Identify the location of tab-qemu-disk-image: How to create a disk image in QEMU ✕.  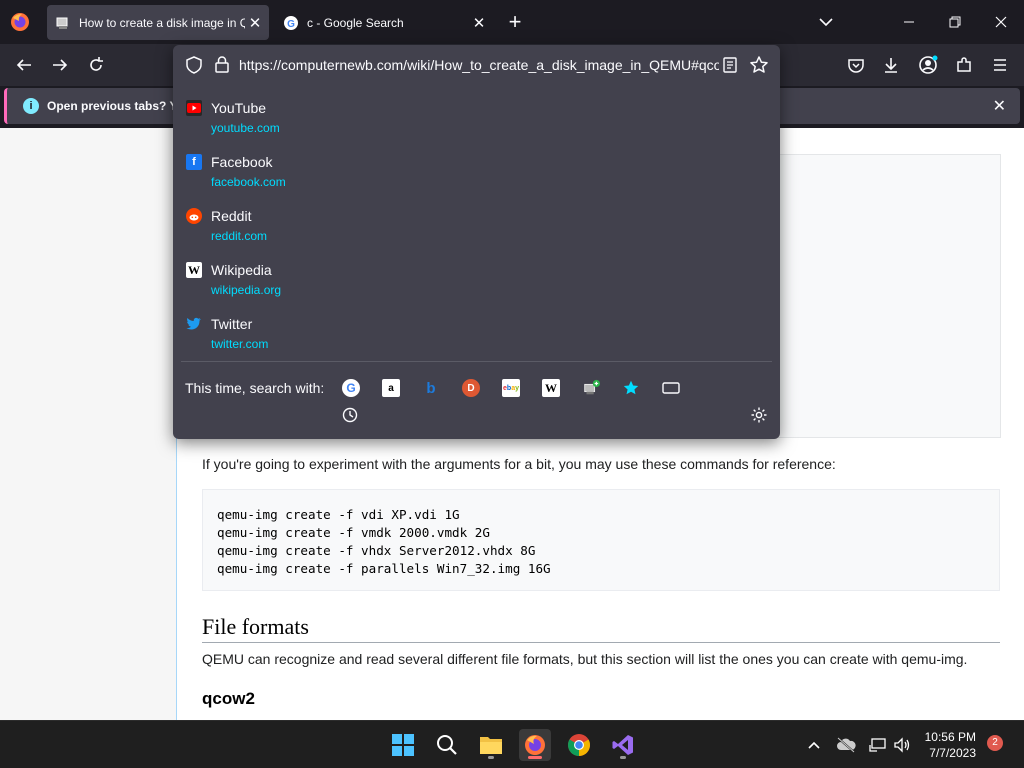
(158, 22).